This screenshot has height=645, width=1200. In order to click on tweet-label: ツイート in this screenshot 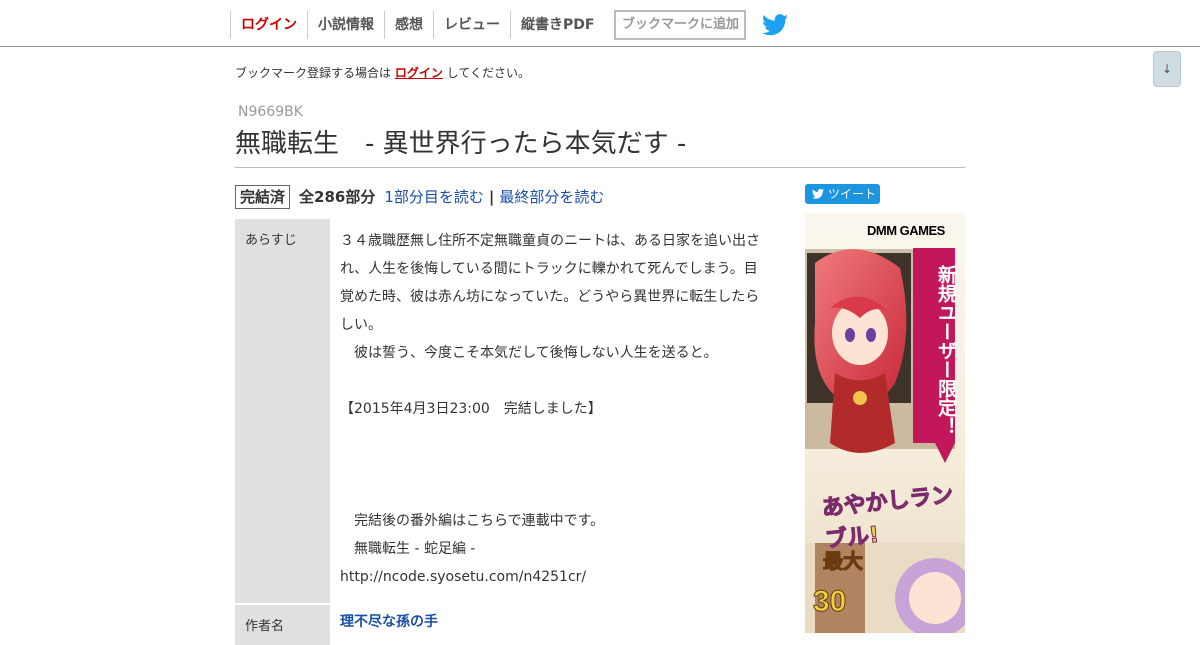, I will do `click(852, 194)`.